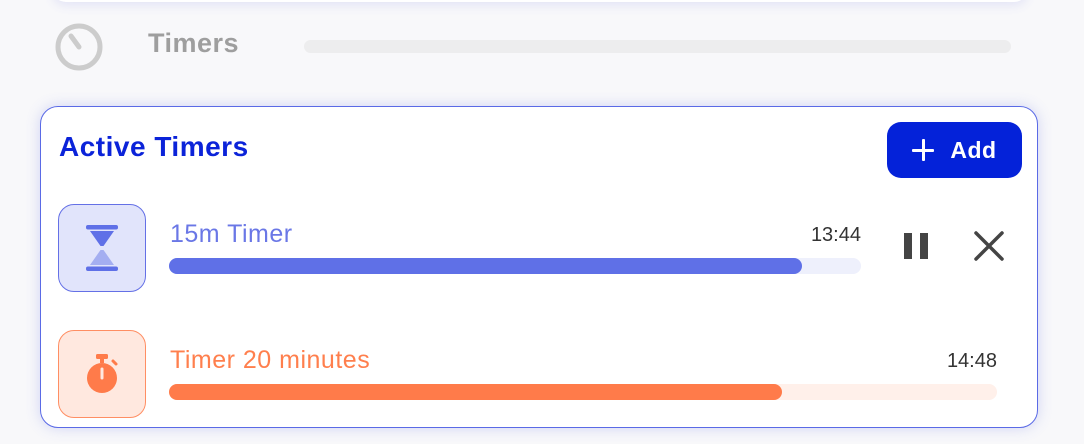 This screenshot has height=444, width=1084. I want to click on timer-name: 15m Timer, so click(231, 234).